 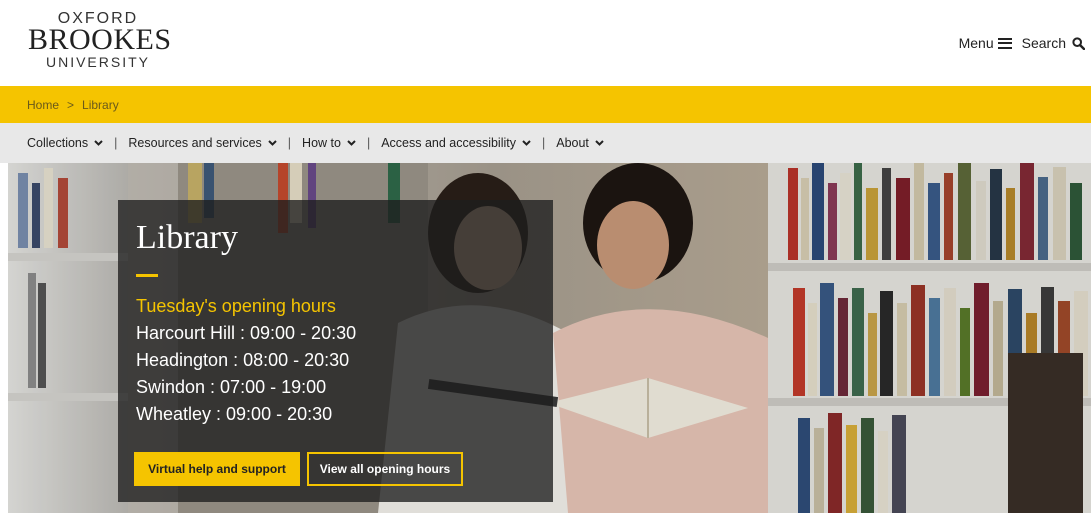 I want to click on nav-item-how-to: How to, so click(x=329, y=143).